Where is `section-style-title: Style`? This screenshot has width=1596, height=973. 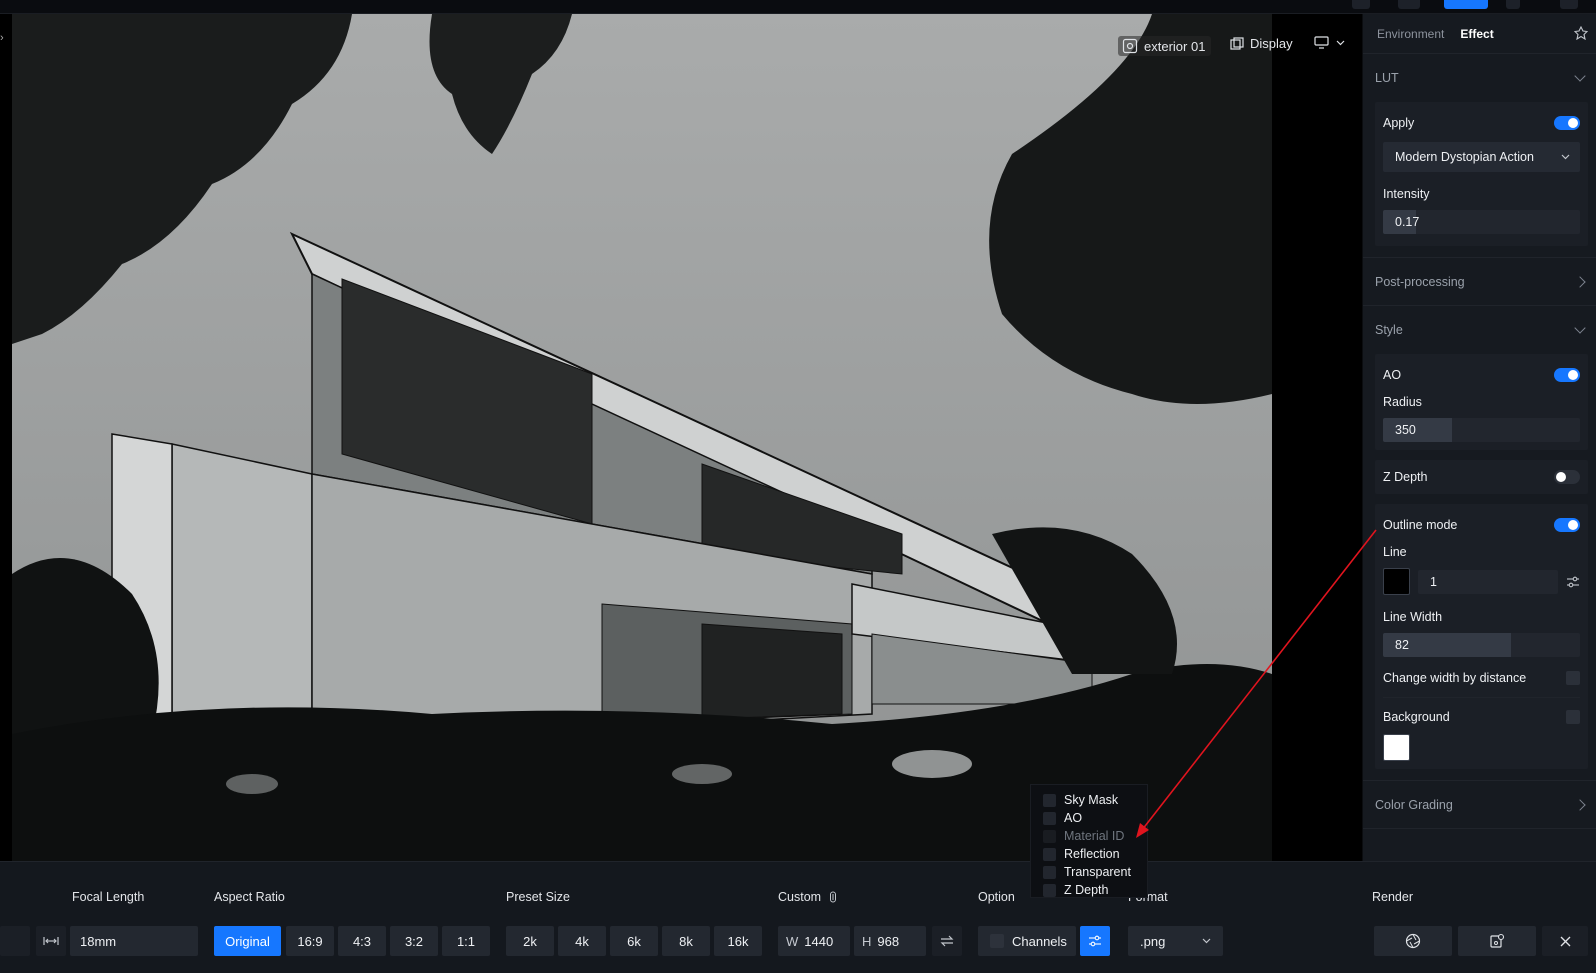 section-style-title: Style is located at coordinates (1389, 330).